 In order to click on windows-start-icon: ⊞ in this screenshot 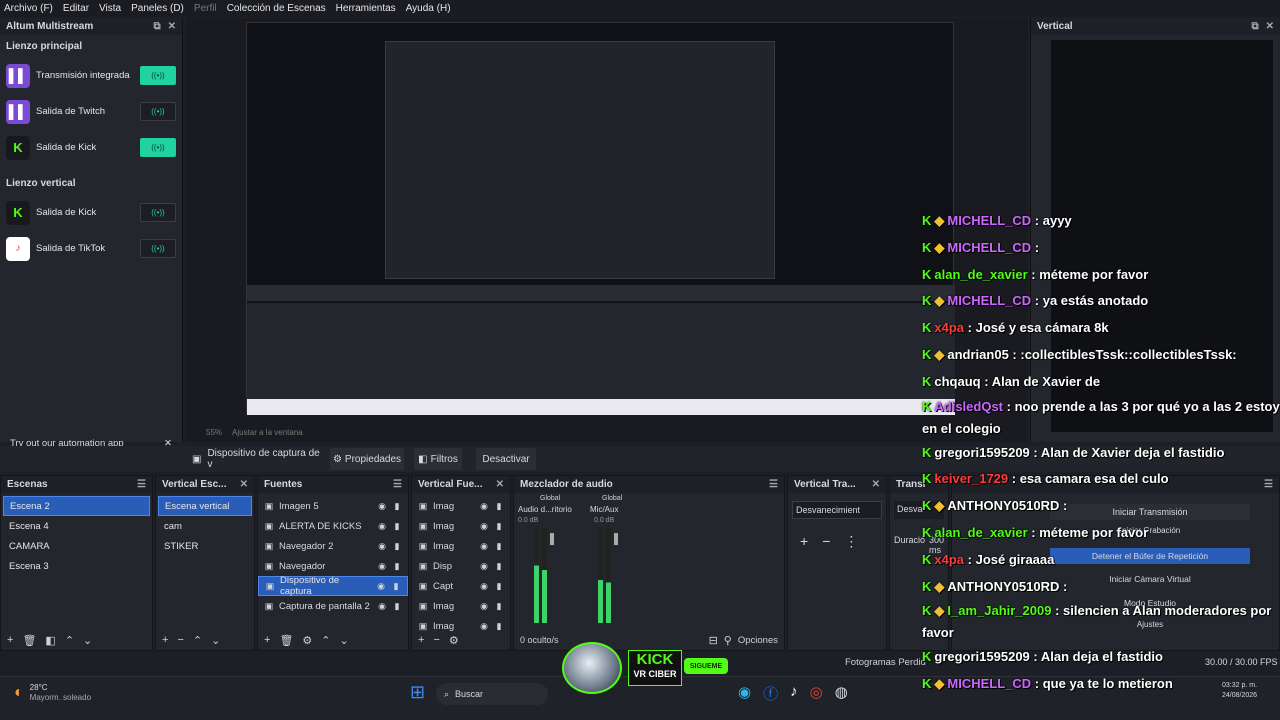, I will do `click(417, 692)`.